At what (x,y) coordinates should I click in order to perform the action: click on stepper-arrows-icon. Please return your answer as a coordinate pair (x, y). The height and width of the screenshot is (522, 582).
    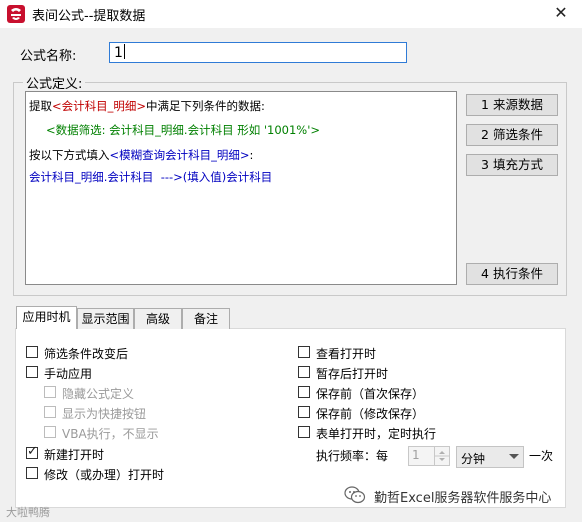
    Looking at the image, I should click on (442, 456).